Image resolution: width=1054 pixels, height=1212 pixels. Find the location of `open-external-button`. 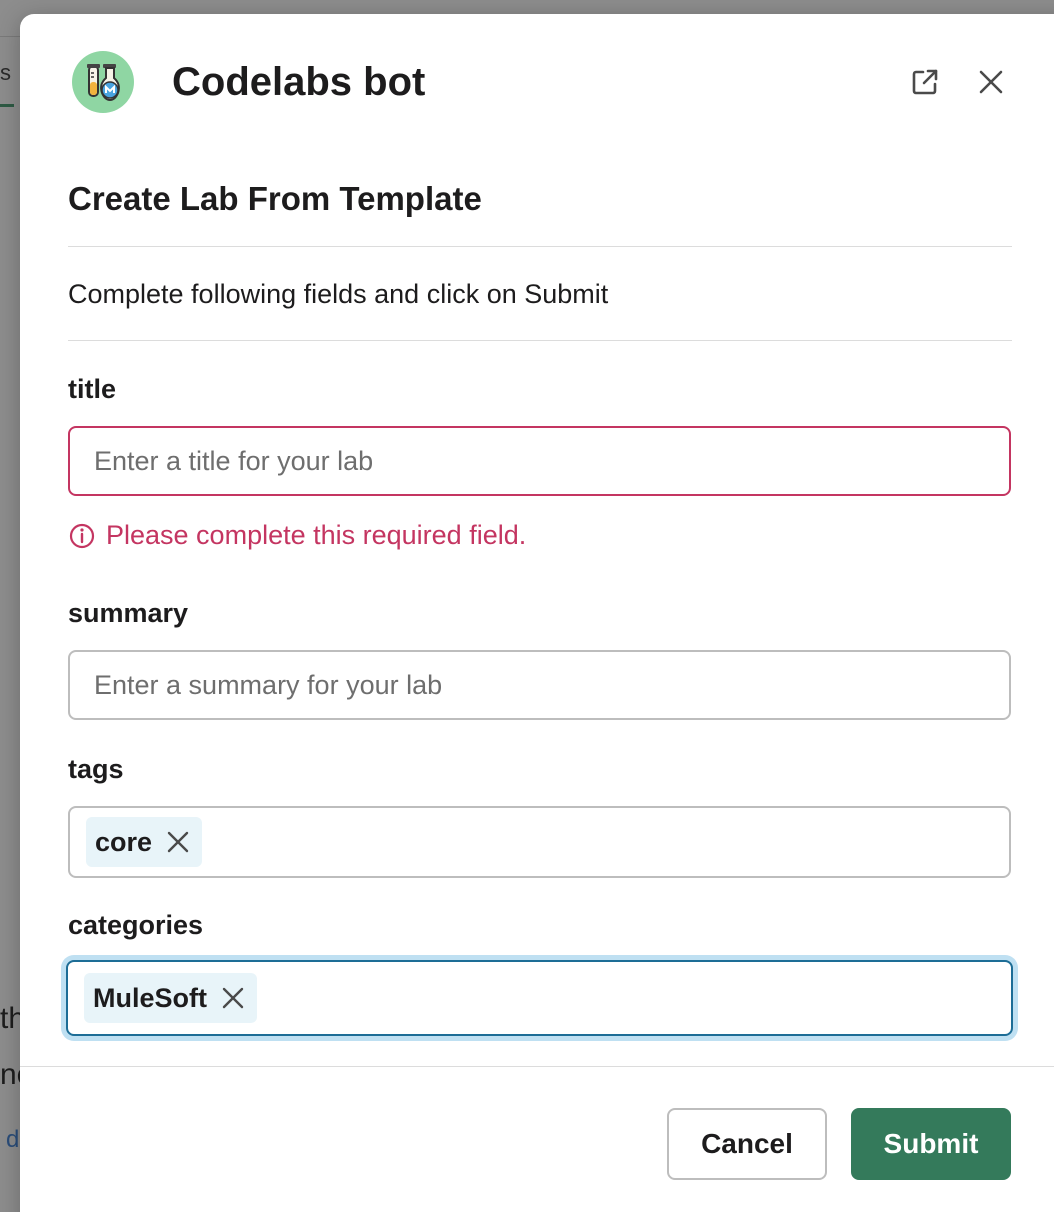

open-external-button is located at coordinates (925, 82).